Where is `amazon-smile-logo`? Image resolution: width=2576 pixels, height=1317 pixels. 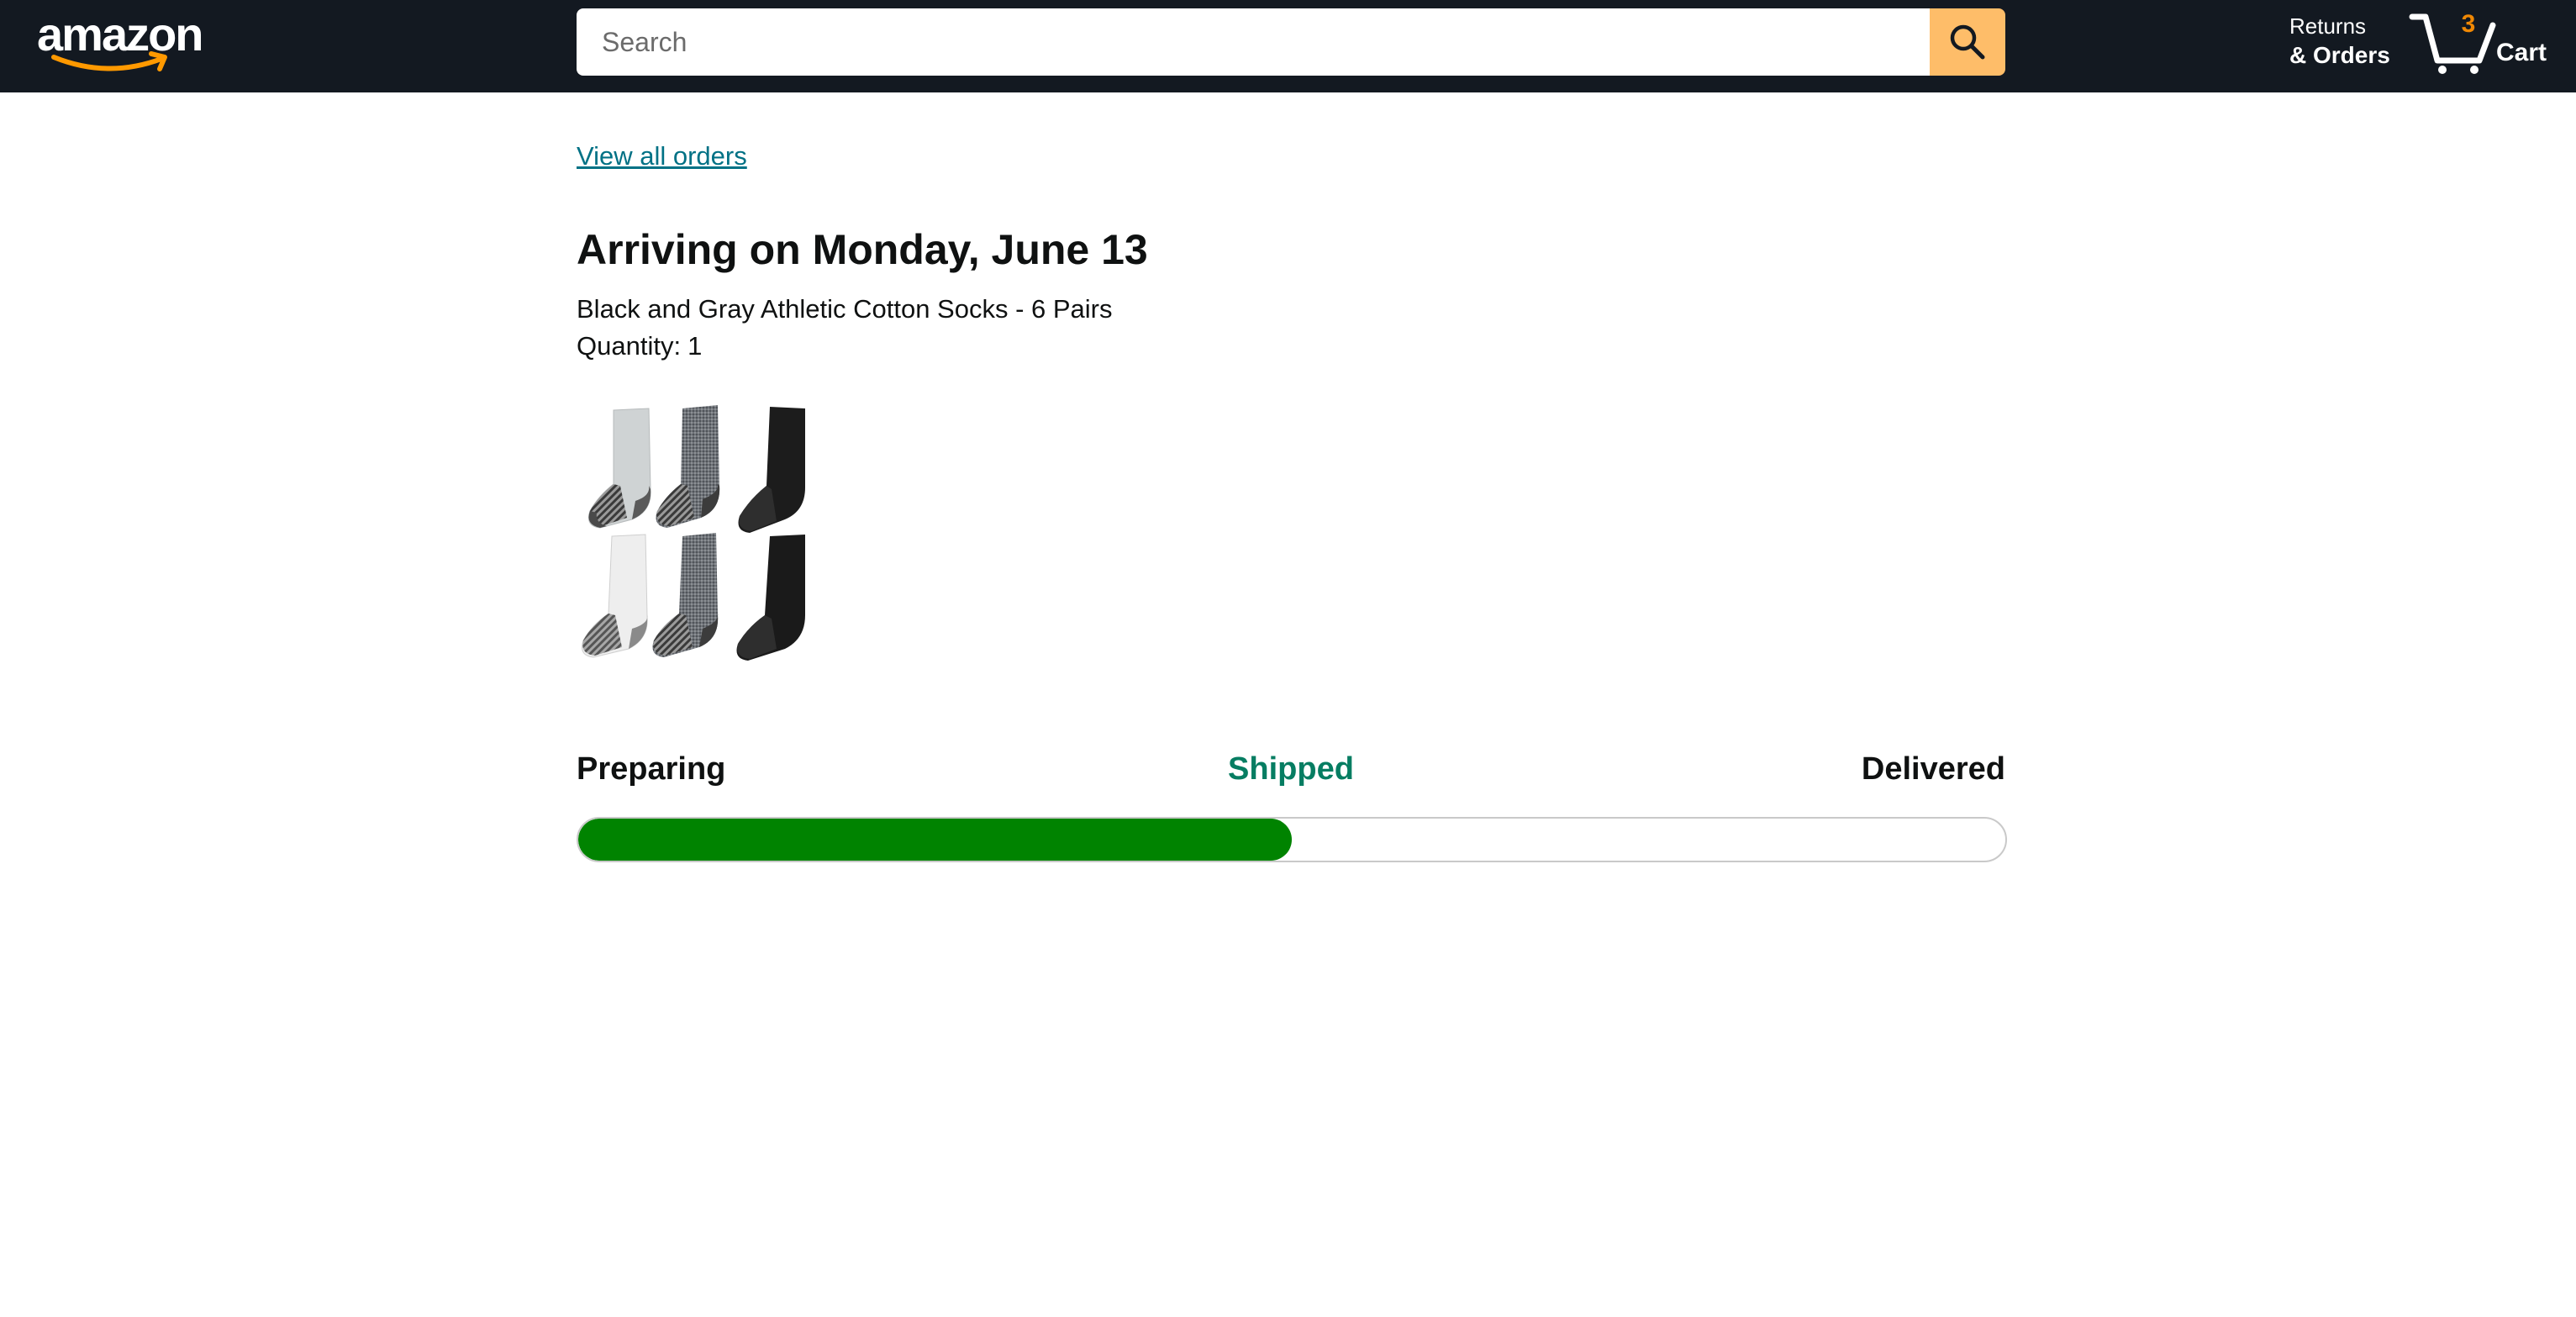 amazon-smile-logo is located at coordinates (109, 61).